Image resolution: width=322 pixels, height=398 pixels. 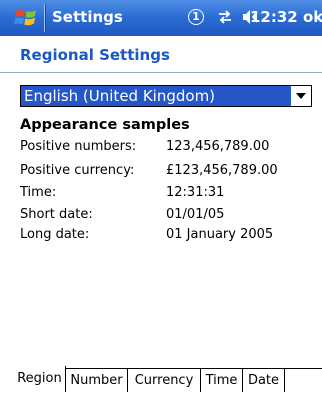 What do you see at coordinates (165, 195) in the screenshot?
I see `sample-row-time: Time: 12:31:31` at bounding box center [165, 195].